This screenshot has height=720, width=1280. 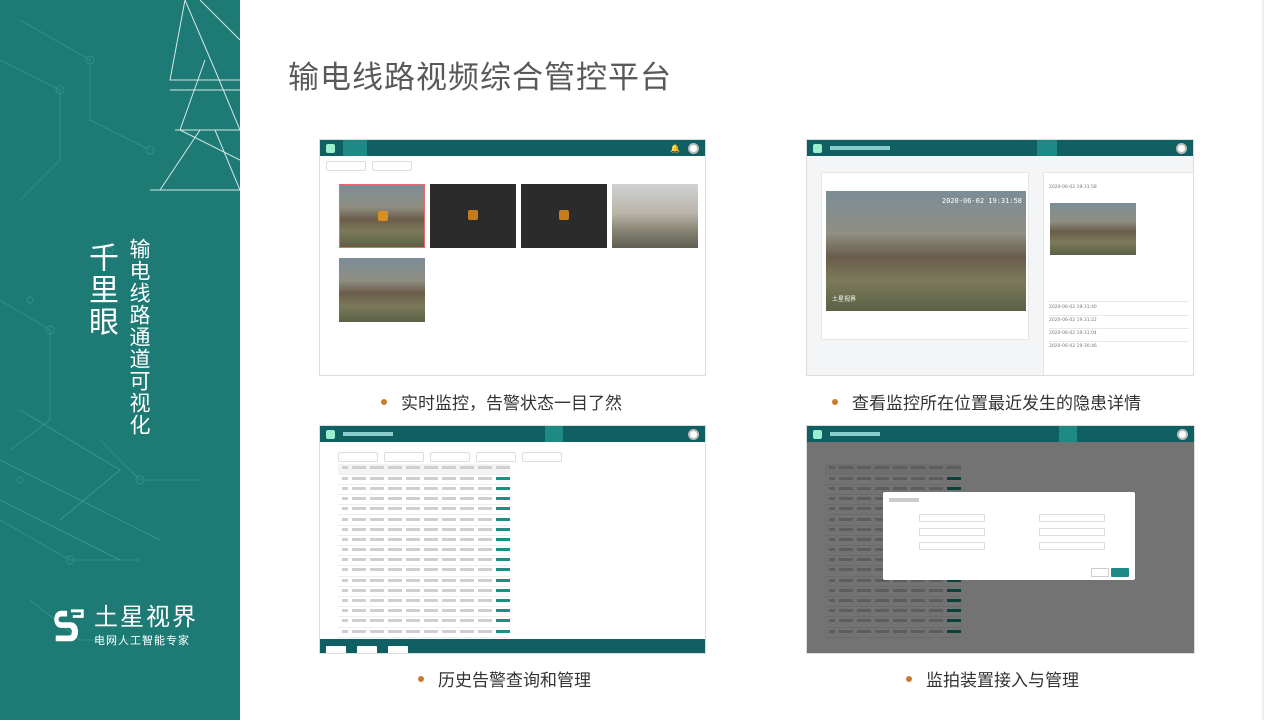 I want to click on batch-button, so click(x=367, y=649).